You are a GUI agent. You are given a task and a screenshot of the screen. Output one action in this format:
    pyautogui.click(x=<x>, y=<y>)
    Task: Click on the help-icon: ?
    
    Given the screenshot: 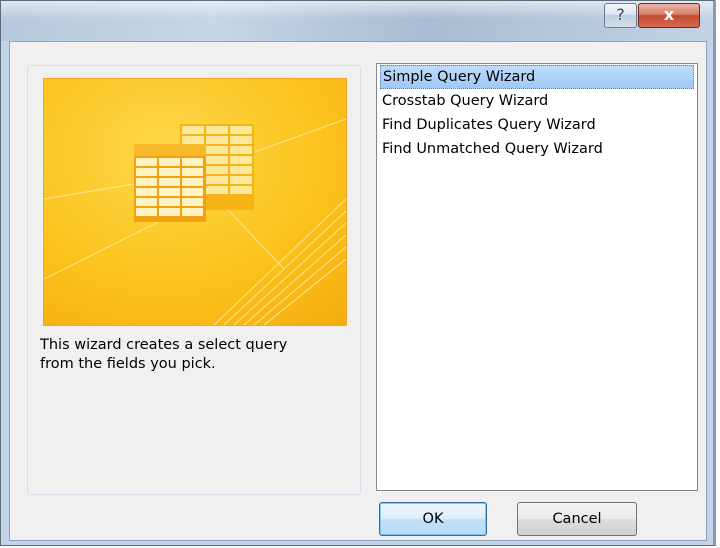 What is the action you would take?
    pyautogui.click(x=620, y=14)
    